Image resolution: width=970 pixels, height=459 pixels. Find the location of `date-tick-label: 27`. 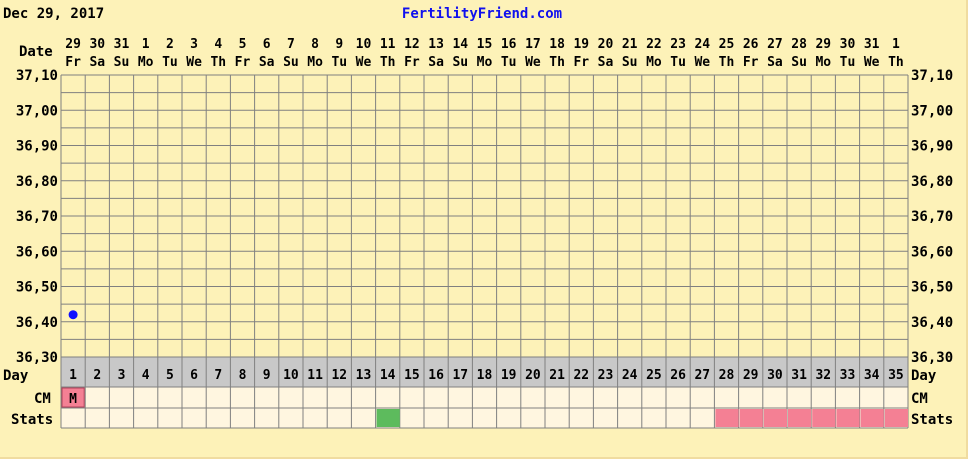

date-tick-label: 27 is located at coordinates (775, 44).